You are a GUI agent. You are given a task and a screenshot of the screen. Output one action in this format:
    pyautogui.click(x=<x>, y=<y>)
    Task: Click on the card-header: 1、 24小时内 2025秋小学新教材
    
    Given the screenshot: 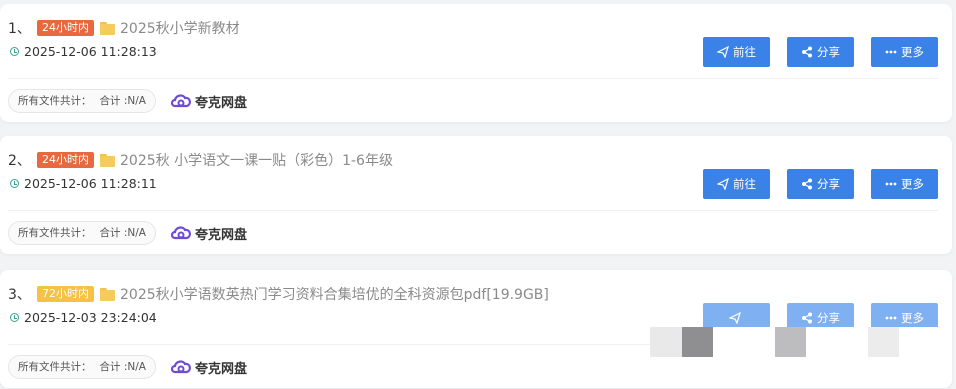 What is the action you would take?
    pyautogui.click(x=124, y=28)
    